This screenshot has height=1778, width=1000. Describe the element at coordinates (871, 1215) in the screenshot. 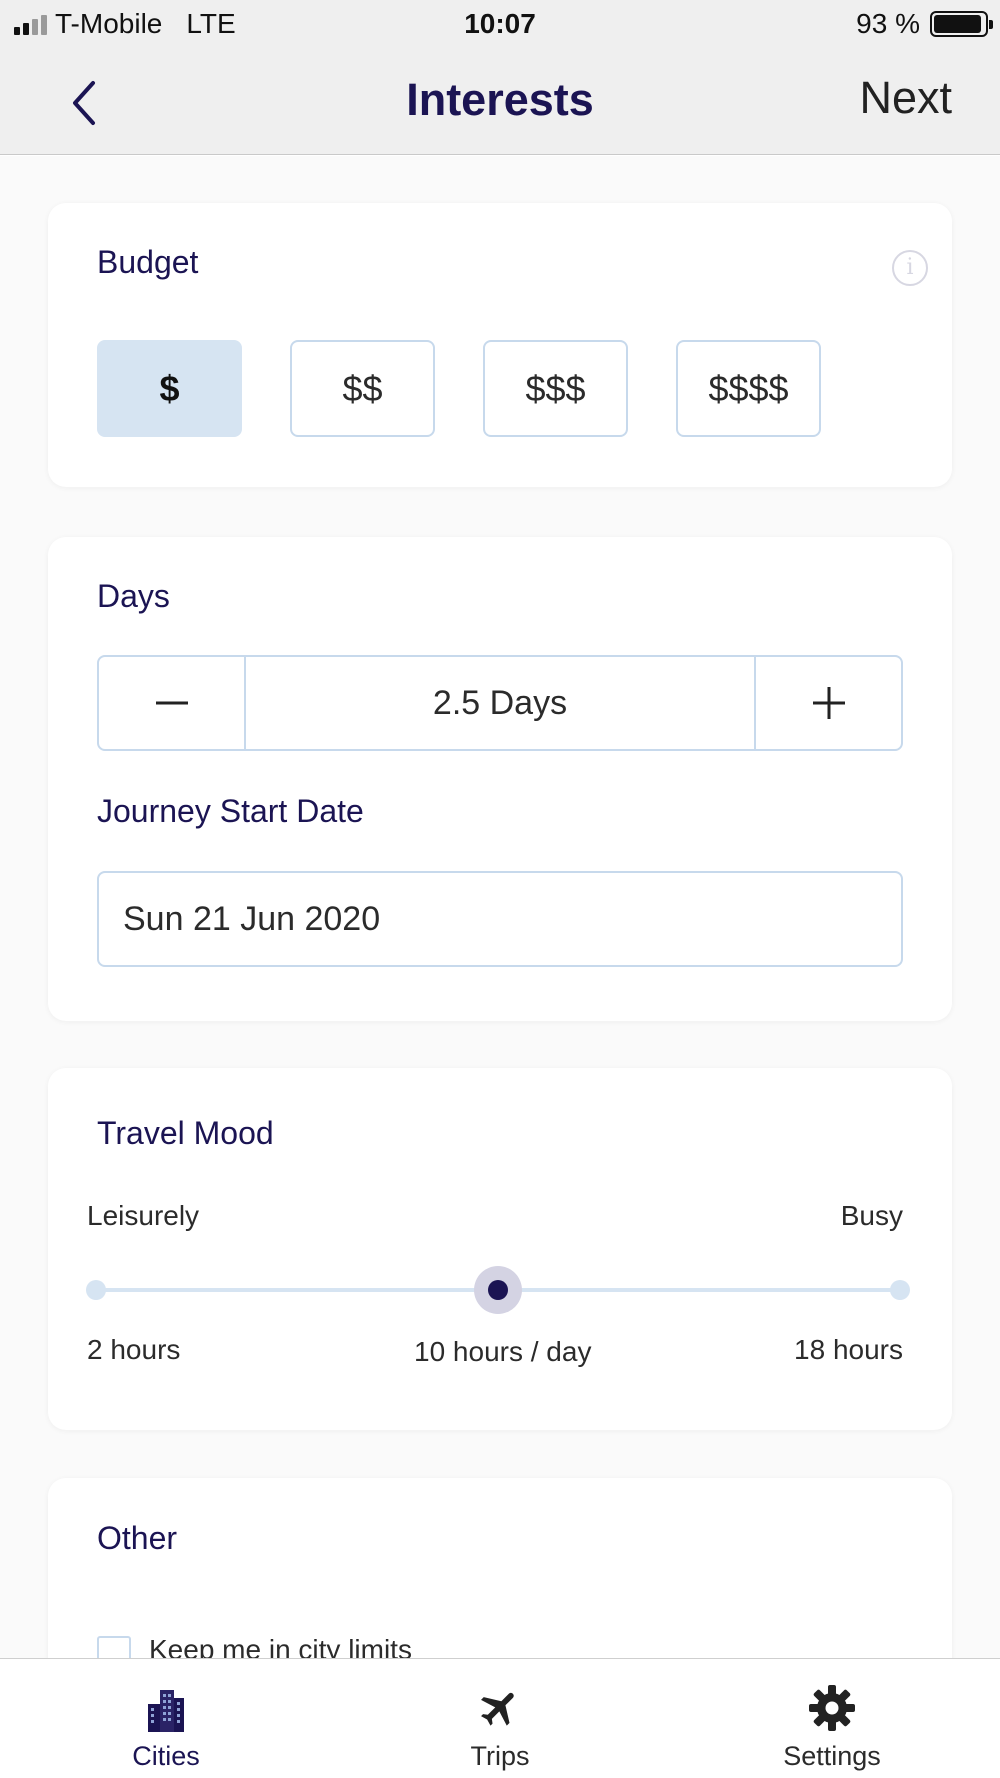

I see `busy-label: Busy` at that location.